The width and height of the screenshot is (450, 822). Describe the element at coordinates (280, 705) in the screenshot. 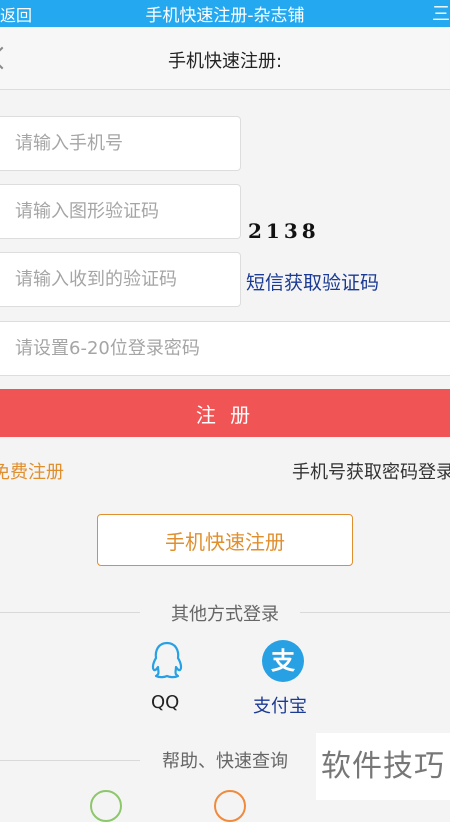

I see `alipay-login-label: 支付宝` at that location.